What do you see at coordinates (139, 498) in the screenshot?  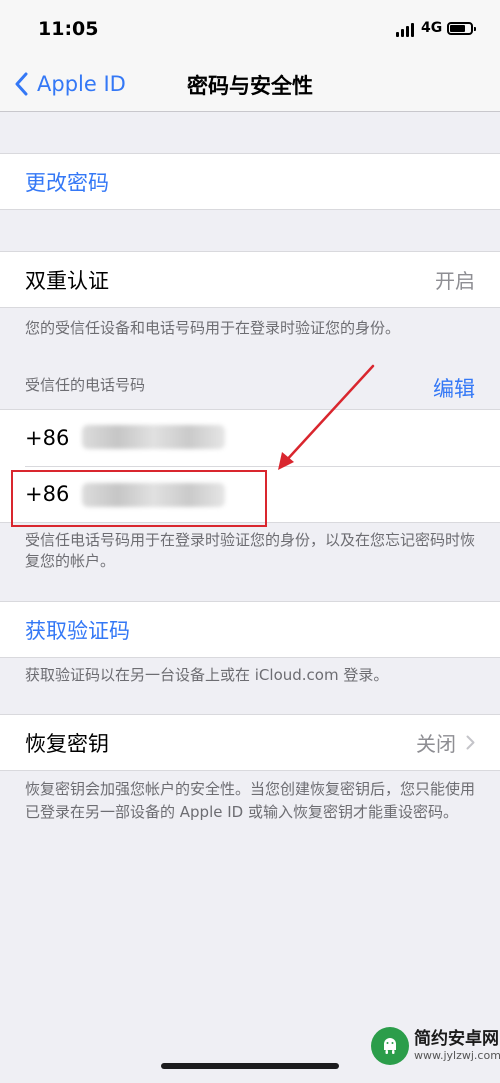 I see `highlight-box` at bounding box center [139, 498].